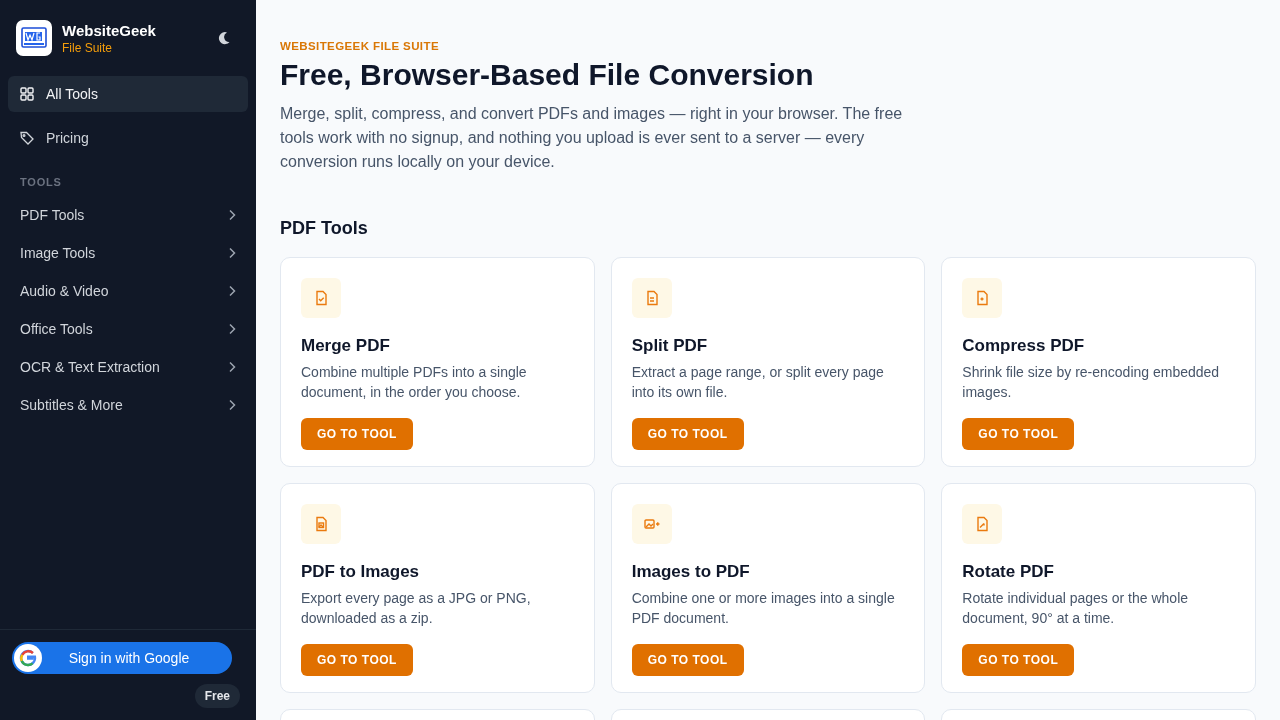 This screenshot has width=1280, height=720. Describe the element at coordinates (128, 291) in the screenshot. I see `tool-group-item: Audio & Video` at that location.